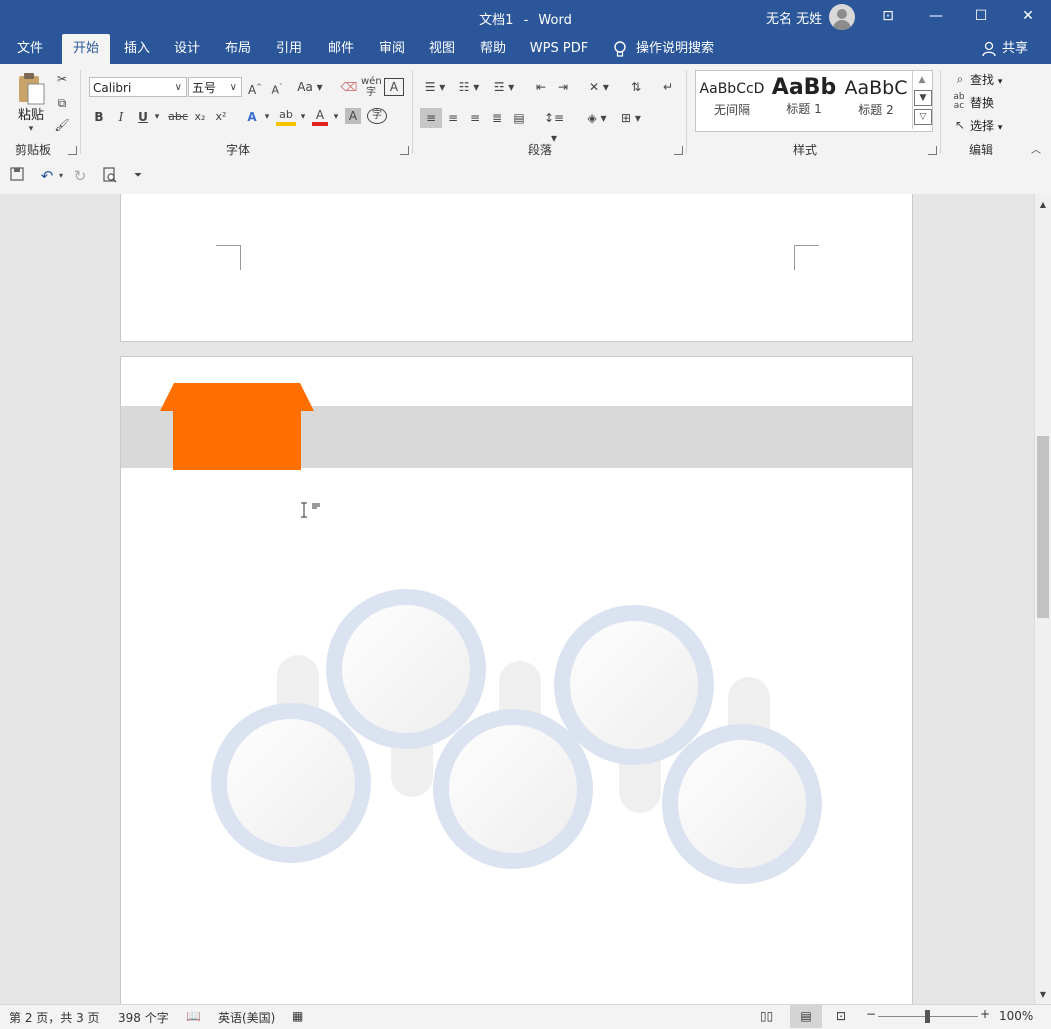 This screenshot has width=1051, height=1029. Describe the element at coordinates (519, 118) in the screenshot. I see `distributed-icon: ▤` at that location.